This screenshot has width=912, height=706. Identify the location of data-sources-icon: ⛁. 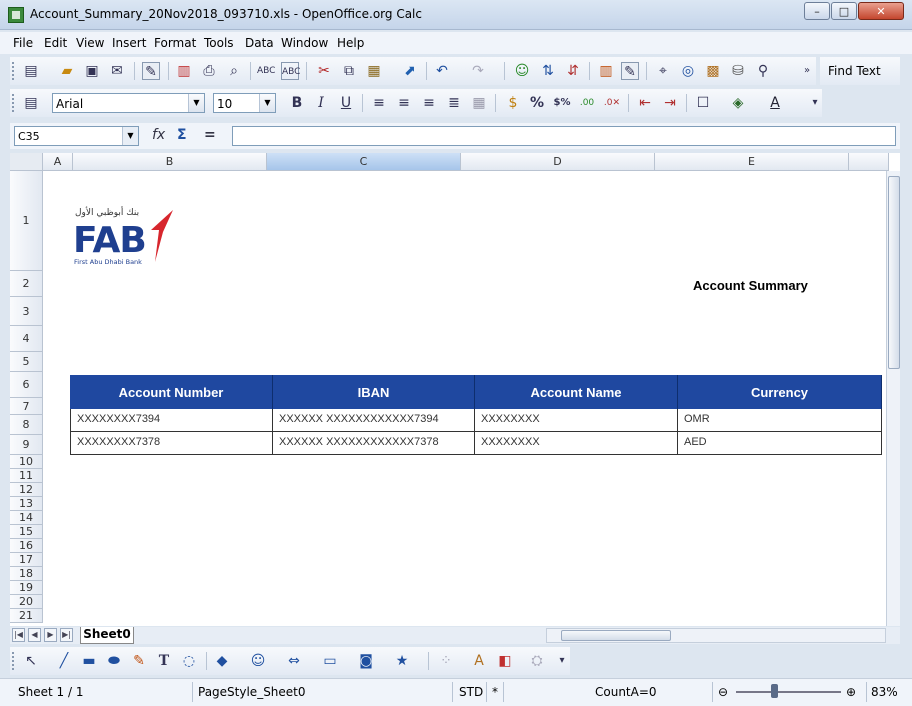
(738, 71).